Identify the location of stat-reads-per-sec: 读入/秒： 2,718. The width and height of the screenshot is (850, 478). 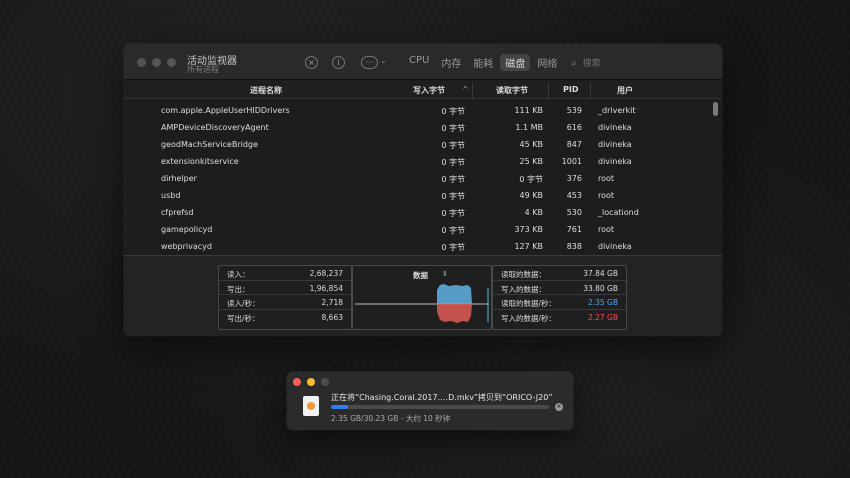
(285, 302).